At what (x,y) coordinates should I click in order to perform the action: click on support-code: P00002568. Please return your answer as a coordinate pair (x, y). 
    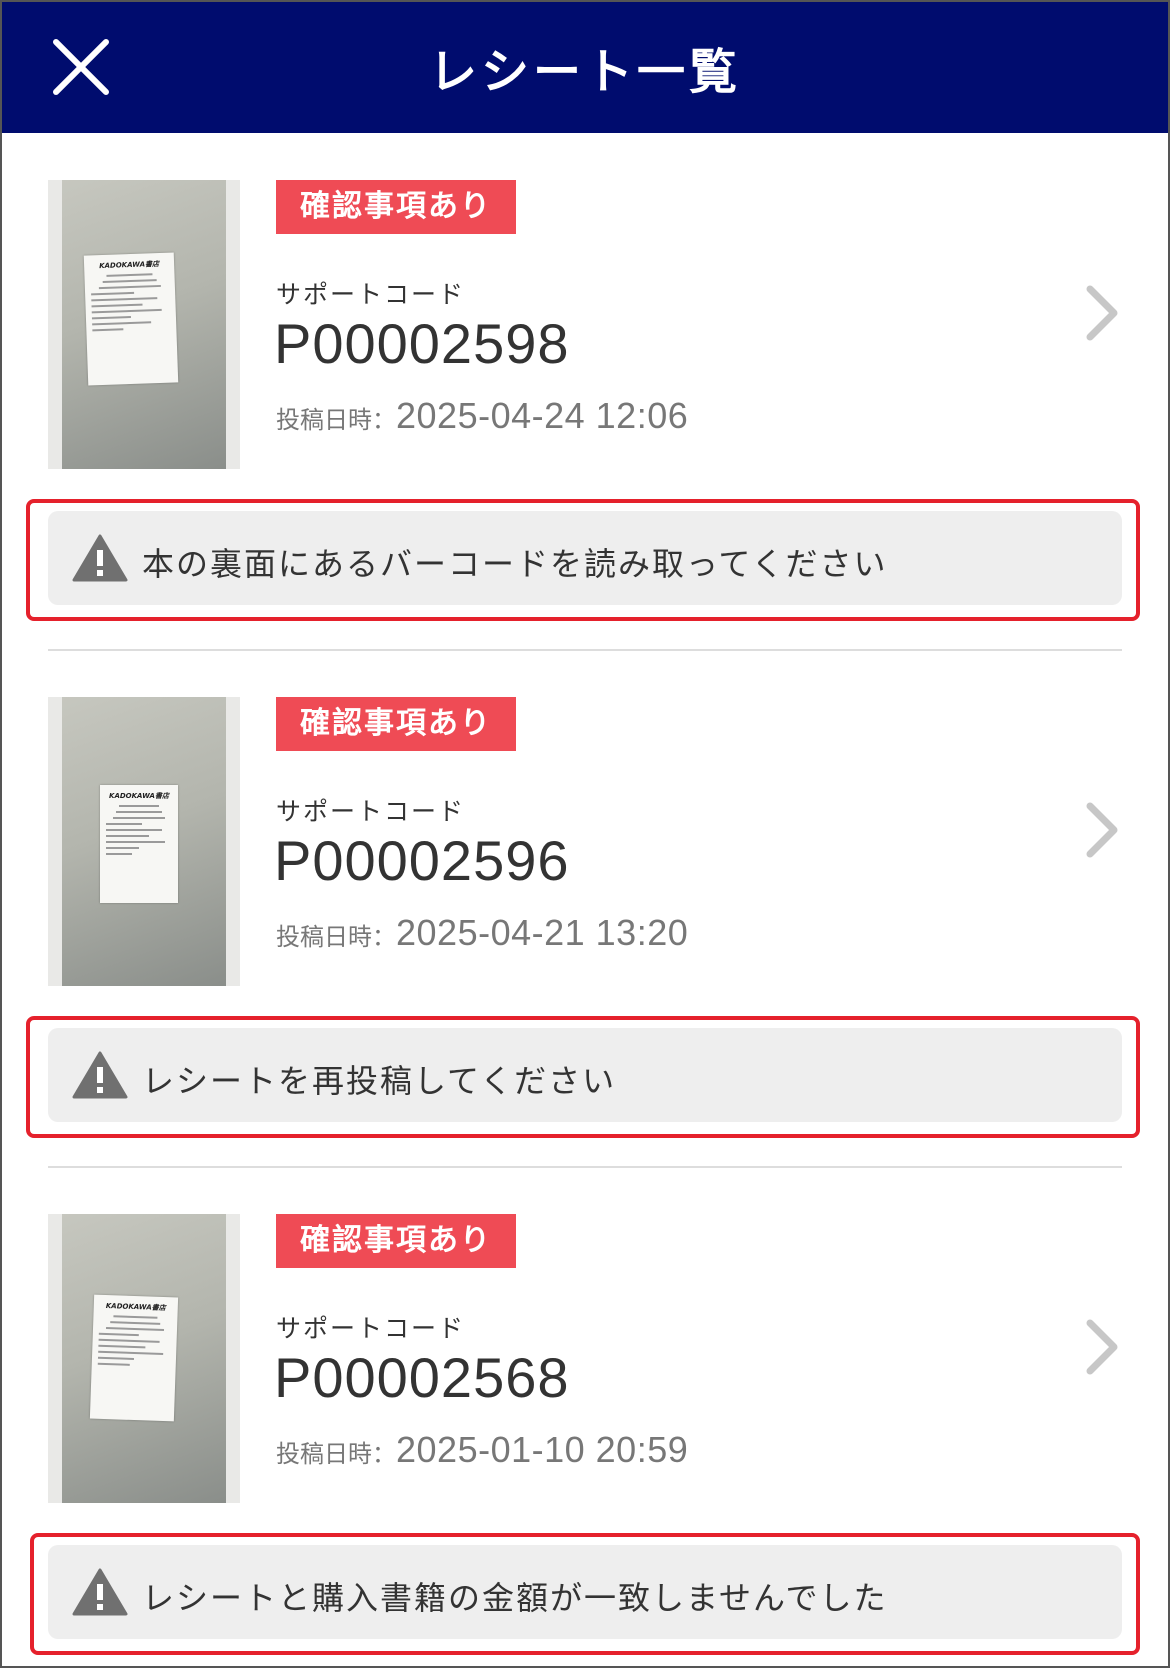
    Looking at the image, I should click on (422, 1377).